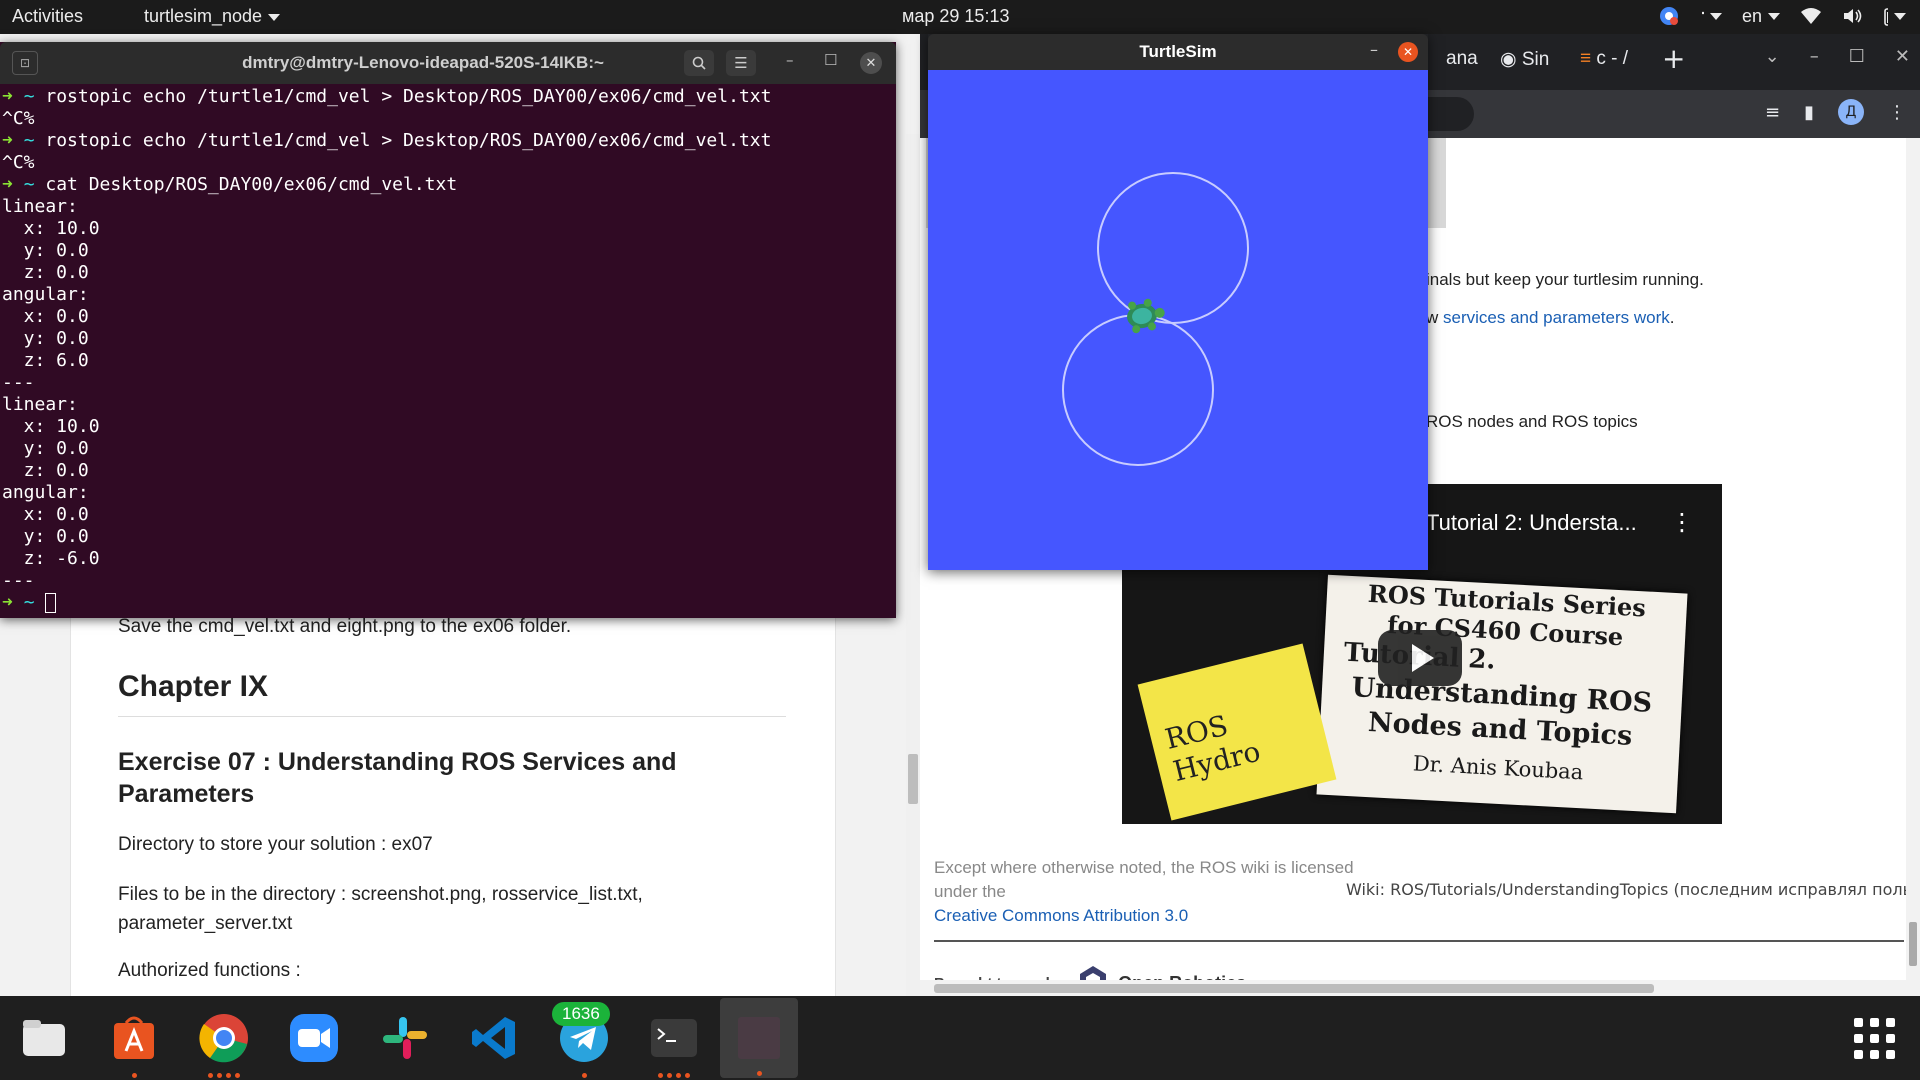 This screenshot has height=1080, width=1920. Describe the element at coordinates (1874, 1038) in the screenshot. I see `show-applications-icon` at that location.